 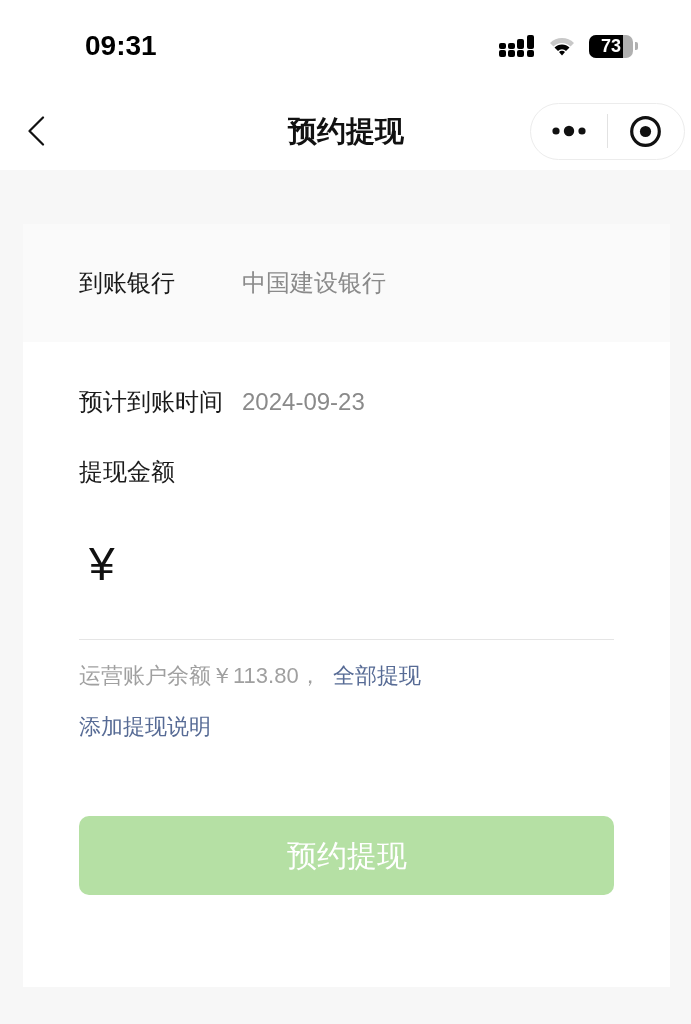 What do you see at coordinates (516, 46) in the screenshot?
I see `signal-icon` at bounding box center [516, 46].